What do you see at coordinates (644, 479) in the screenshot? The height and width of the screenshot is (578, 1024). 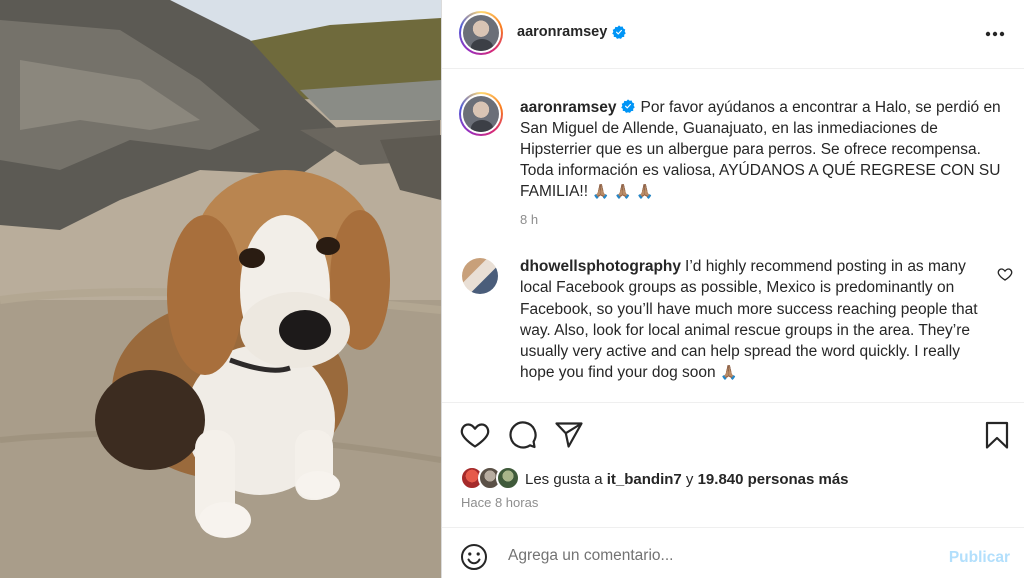 I see `likes-user: it_bandin7` at bounding box center [644, 479].